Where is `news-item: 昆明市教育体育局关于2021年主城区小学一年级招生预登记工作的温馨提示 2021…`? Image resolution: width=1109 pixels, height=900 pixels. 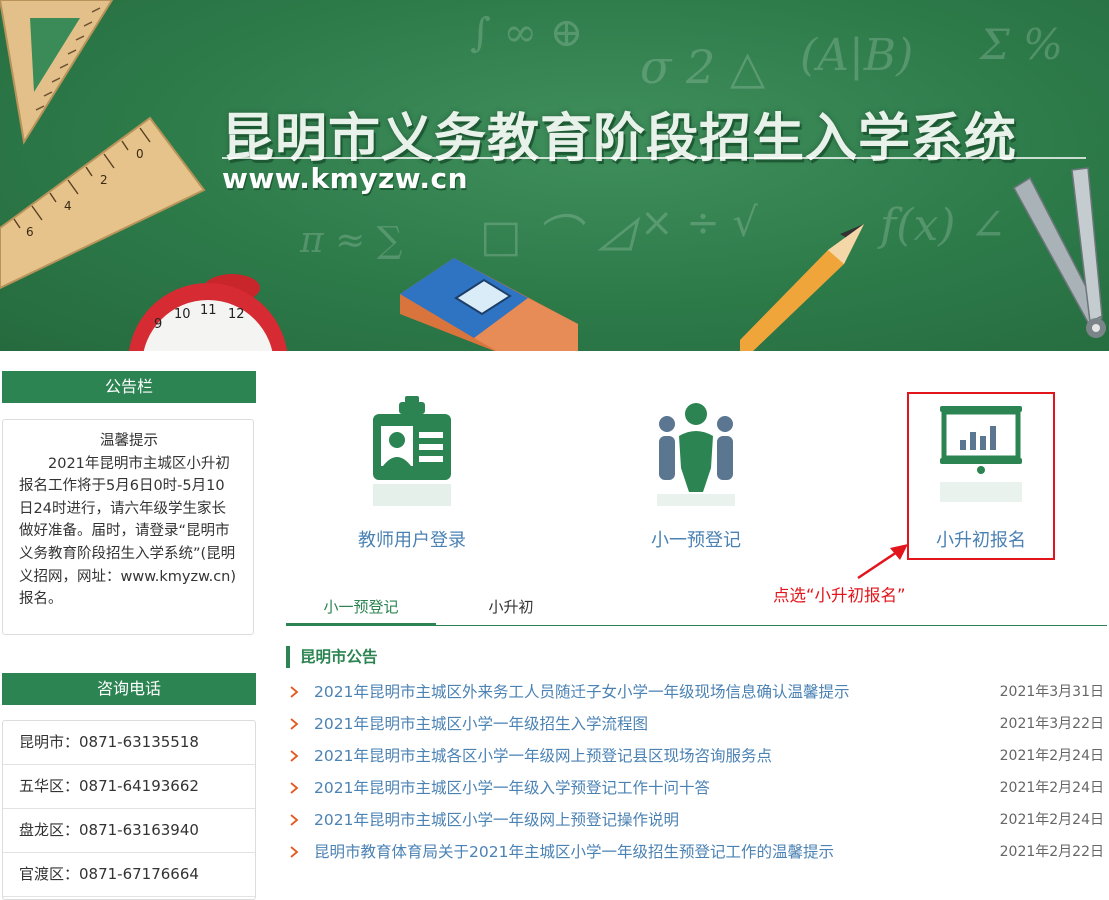
news-item: 昆明市教育体育局关于2021年主城区小学一年级招生预登记工作的温馨提示 2021… is located at coordinates (696, 852).